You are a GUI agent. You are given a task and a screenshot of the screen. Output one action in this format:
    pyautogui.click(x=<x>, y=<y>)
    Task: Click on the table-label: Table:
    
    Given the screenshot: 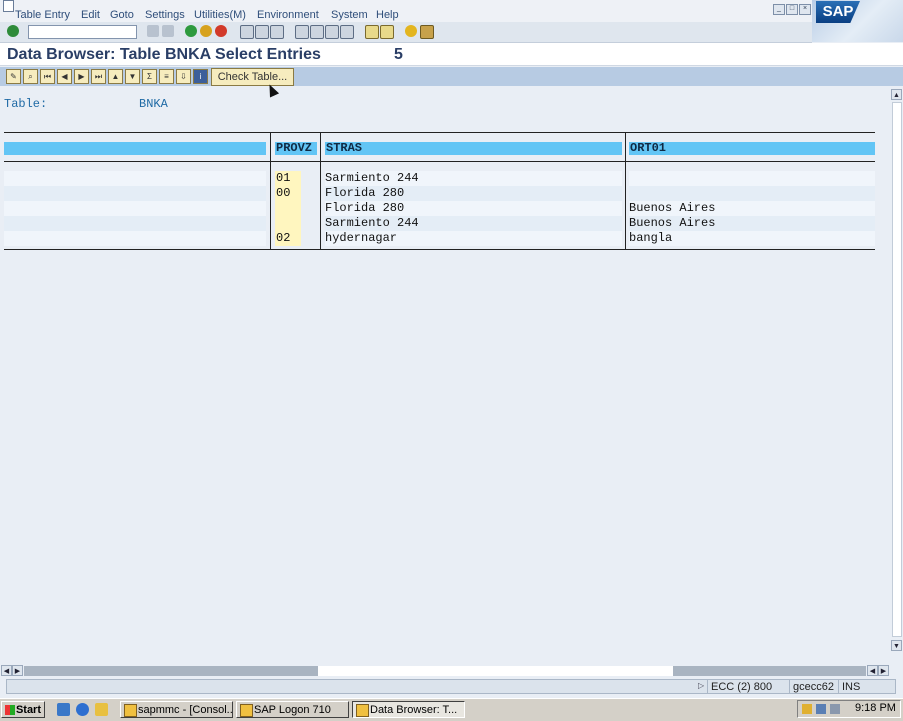 What is the action you would take?
    pyautogui.click(x=26, y=104)
    